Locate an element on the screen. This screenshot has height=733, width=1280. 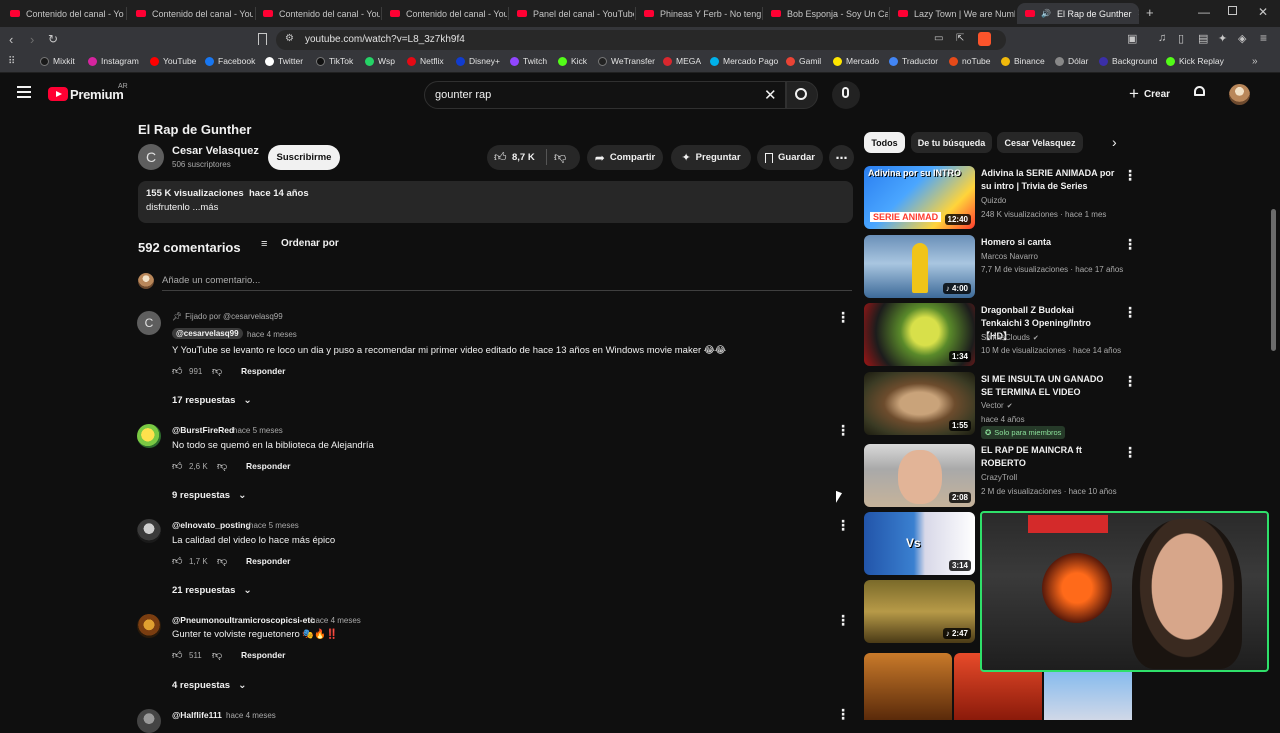
bookmark-item: Traductor is located at coordinates (913, 61).